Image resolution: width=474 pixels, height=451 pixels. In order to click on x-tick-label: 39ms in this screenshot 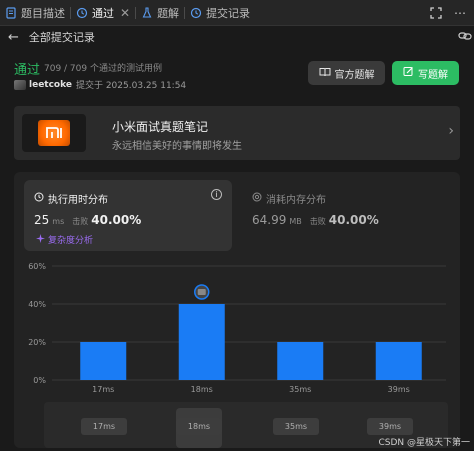, I will do `click(399, 389)`.